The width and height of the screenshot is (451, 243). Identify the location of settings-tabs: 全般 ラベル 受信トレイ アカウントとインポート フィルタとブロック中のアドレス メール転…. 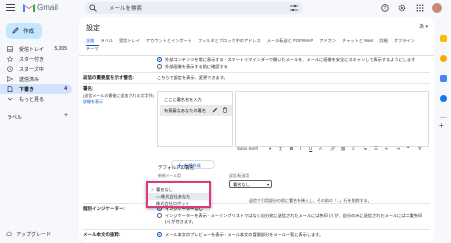
(258, 45).